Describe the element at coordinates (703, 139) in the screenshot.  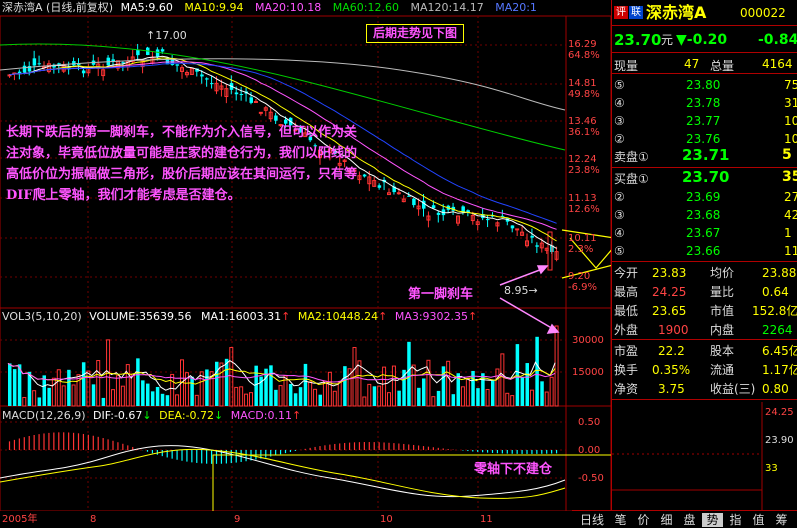
I see `sell-price: 23.76` at that location.